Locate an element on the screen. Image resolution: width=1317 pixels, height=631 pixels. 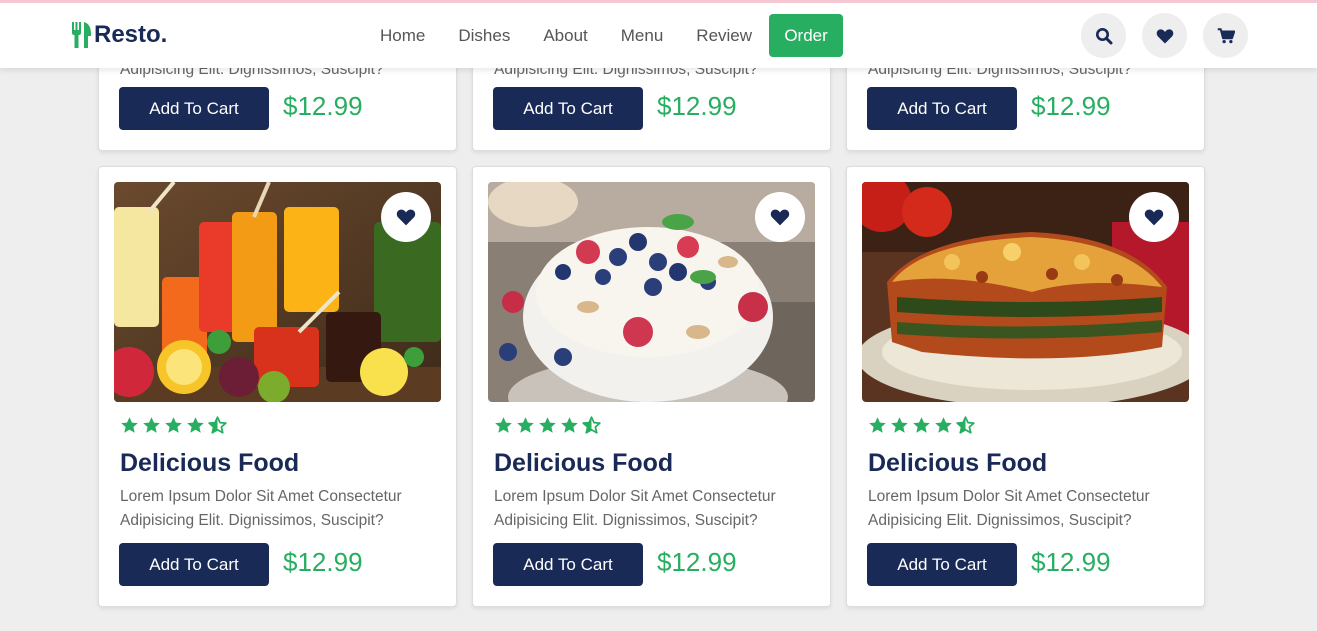
search-button is located at coordinates (1103, 35).